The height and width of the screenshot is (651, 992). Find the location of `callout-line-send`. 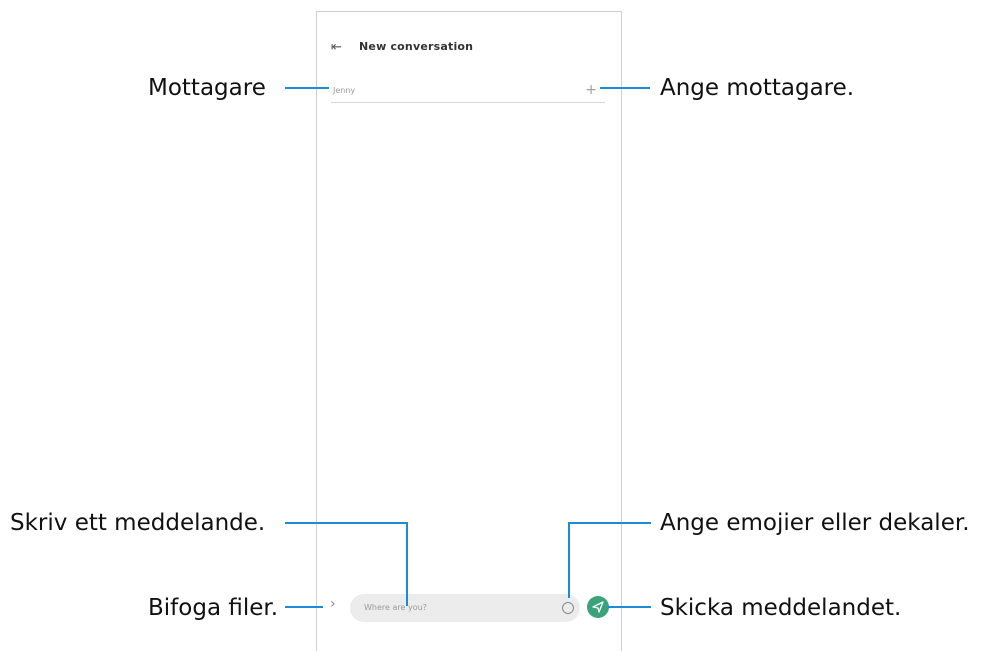

callout-line-send is located at coordinates (629, 607).